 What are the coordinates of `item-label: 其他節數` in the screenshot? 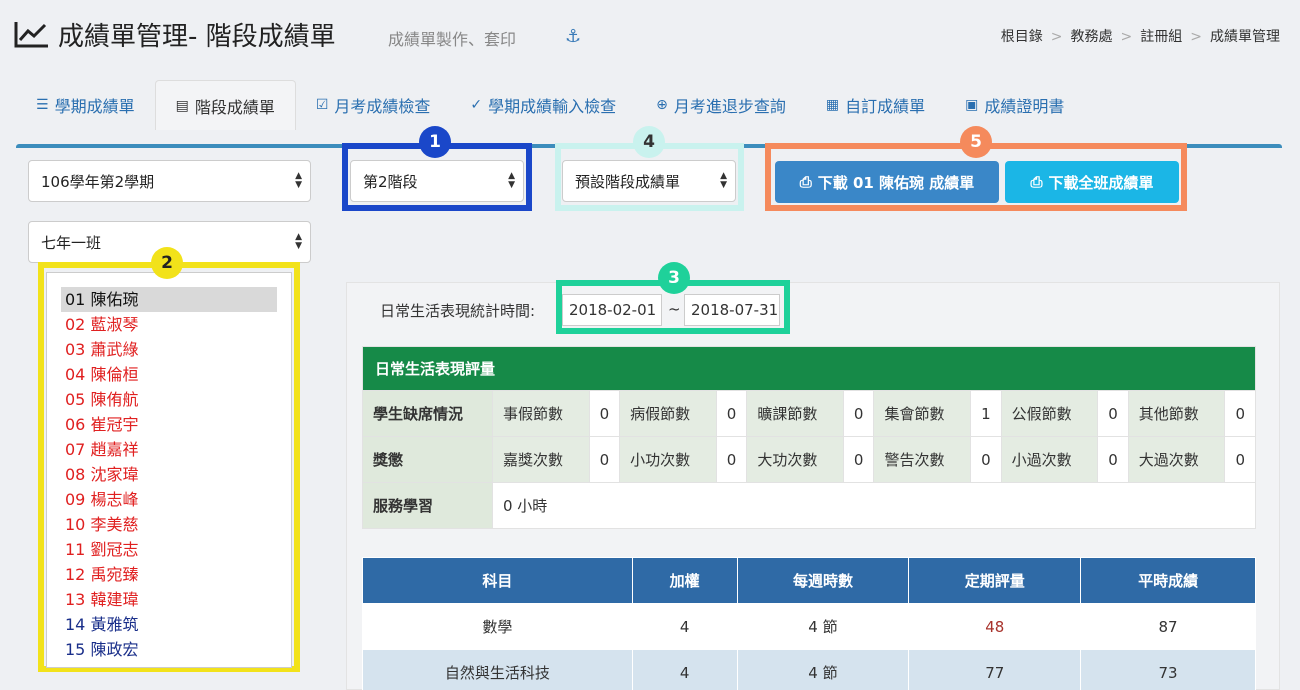 It's located at (1176, 413).